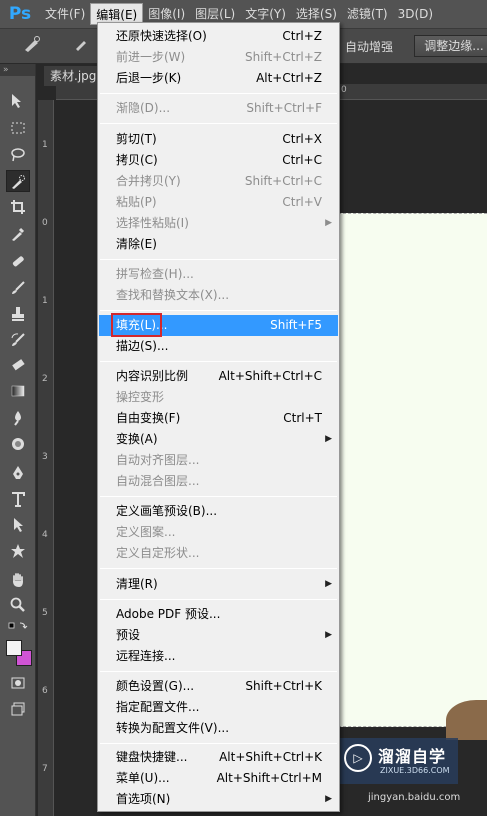  Describe the element at coordinates (367, 14) in the screenshot. I see `menu-filter: 滤镜(T)` at that location.